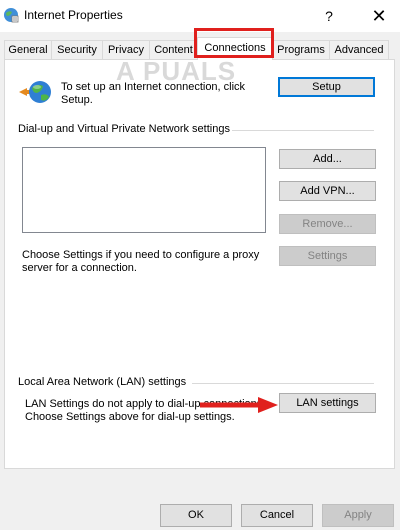  Describe the element at coordinates (239, 405) in the screenshot. I see `red-arrow-annotation` at that location.